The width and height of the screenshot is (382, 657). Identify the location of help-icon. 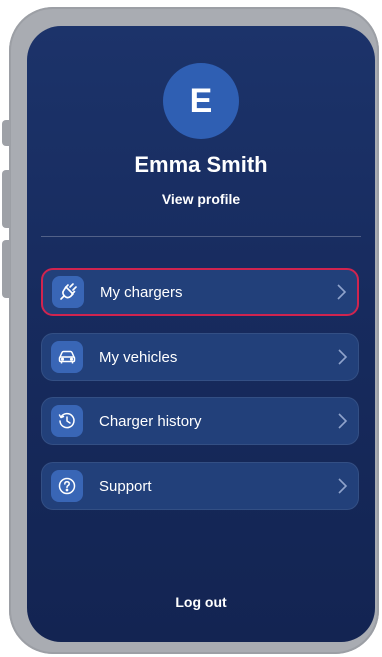
(67, 486).